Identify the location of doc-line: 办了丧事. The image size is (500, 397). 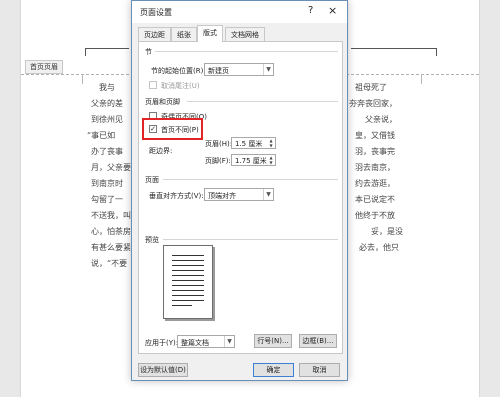
(107, 151).